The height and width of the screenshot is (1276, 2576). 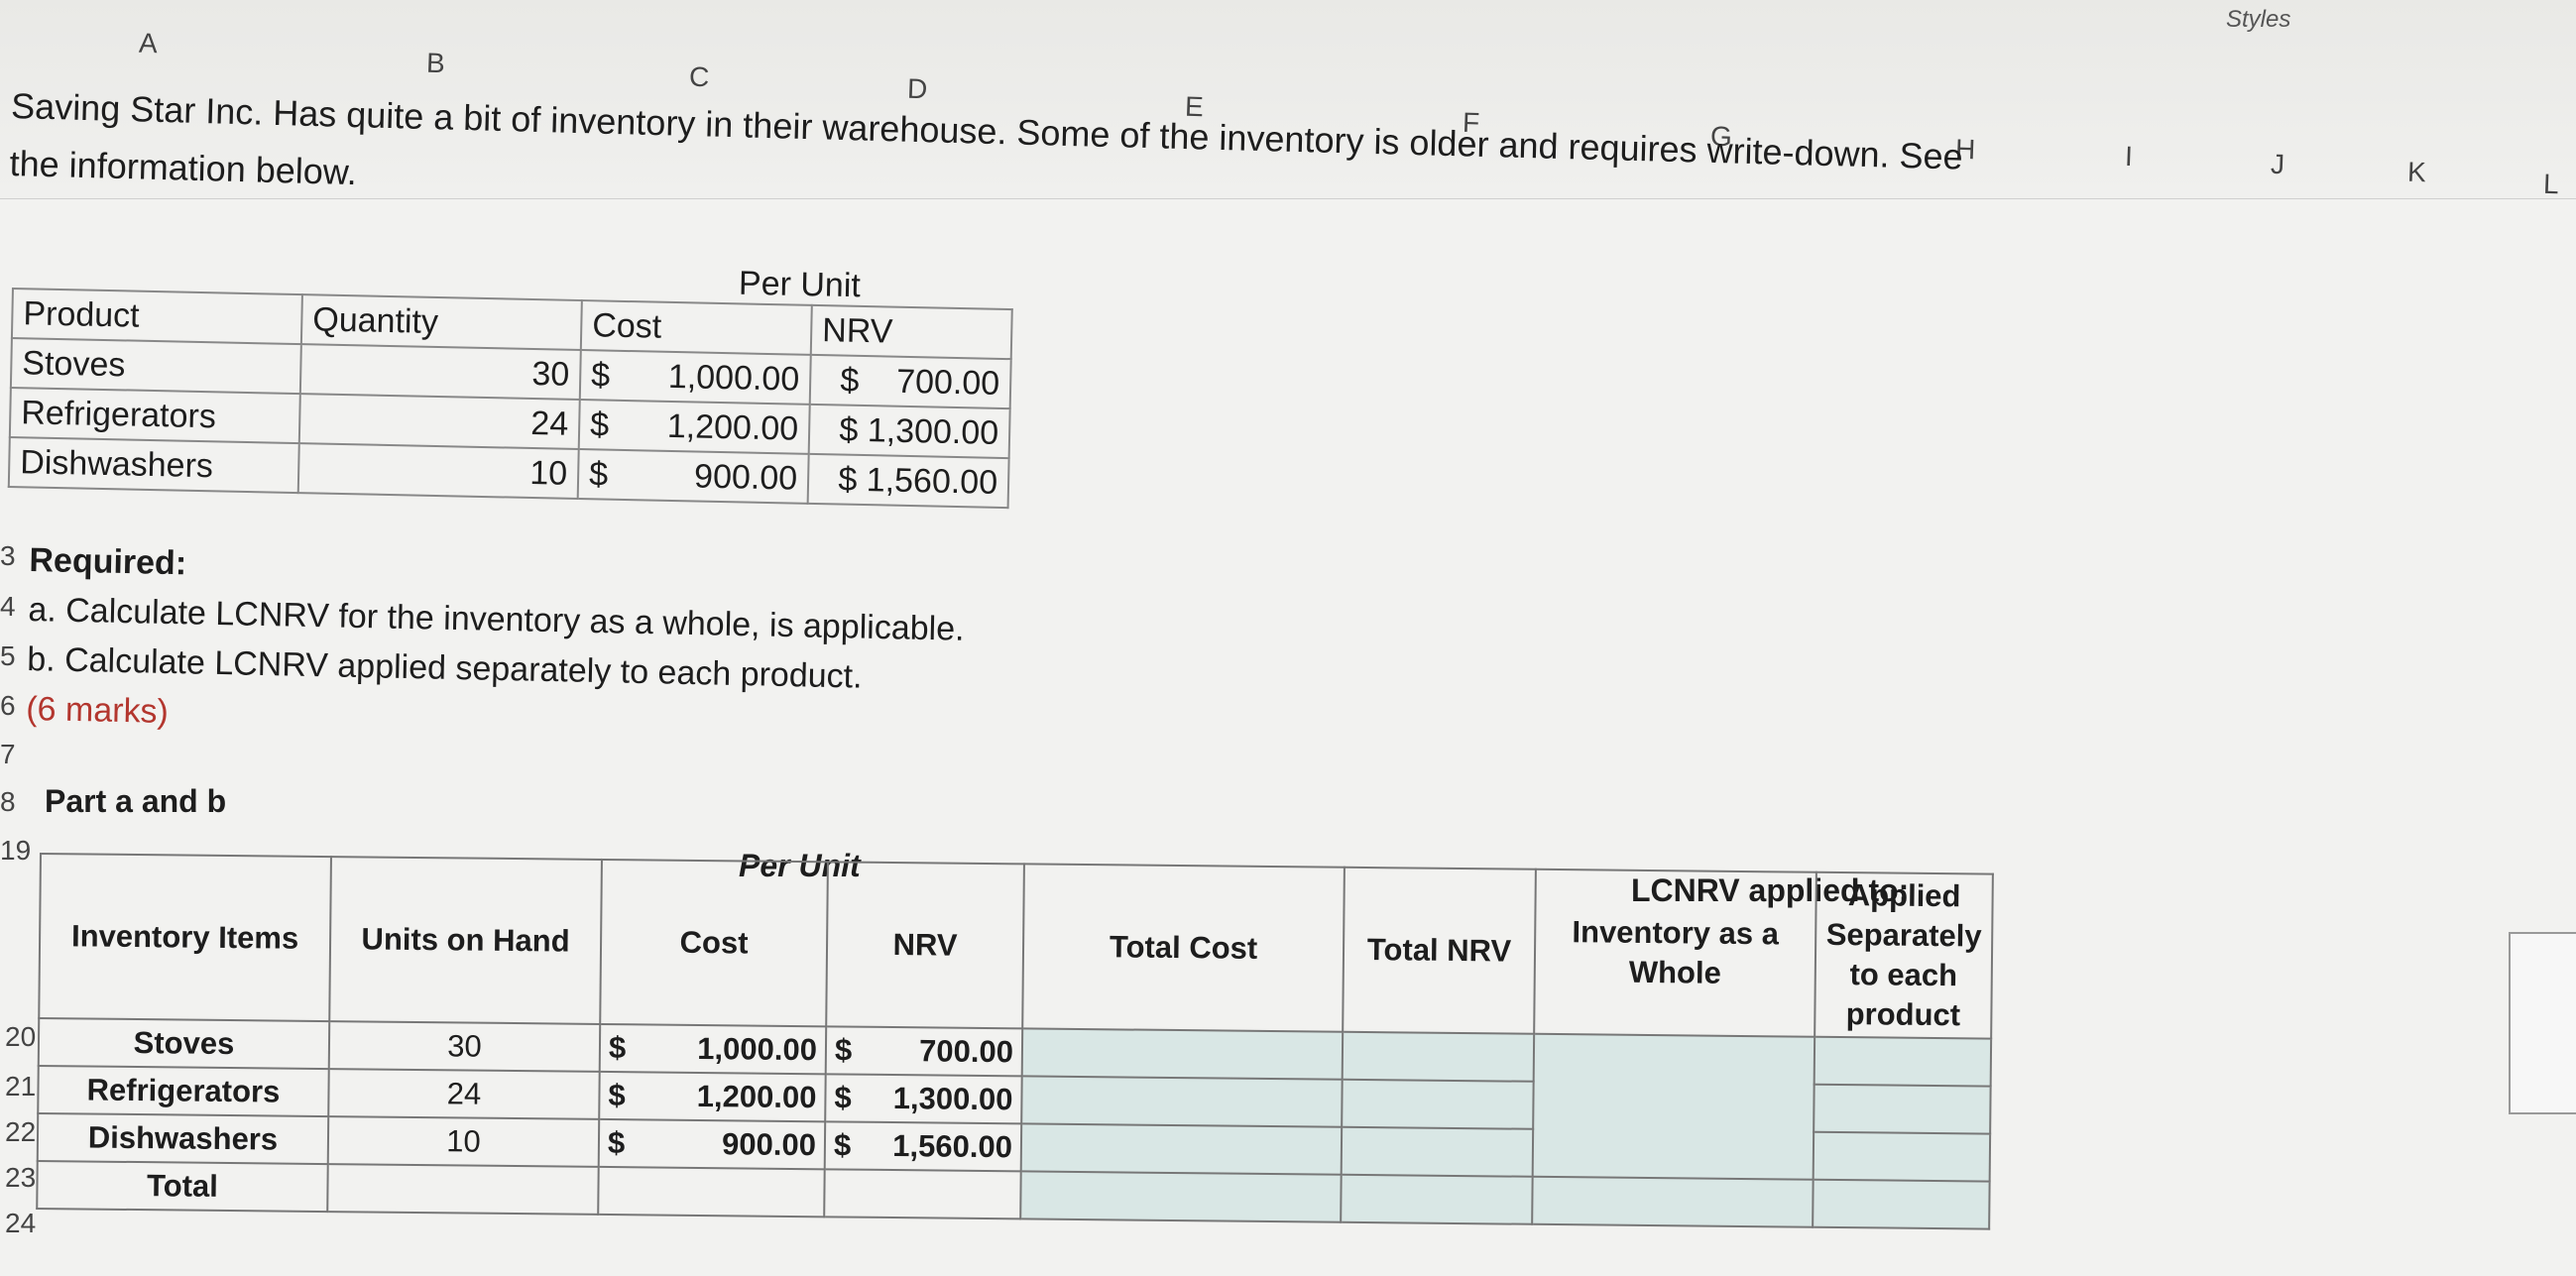 What do you see at coordinates (136, 801) in the screenshot?
I see `part-label: Part a and b` at bounding box center [136, 801].